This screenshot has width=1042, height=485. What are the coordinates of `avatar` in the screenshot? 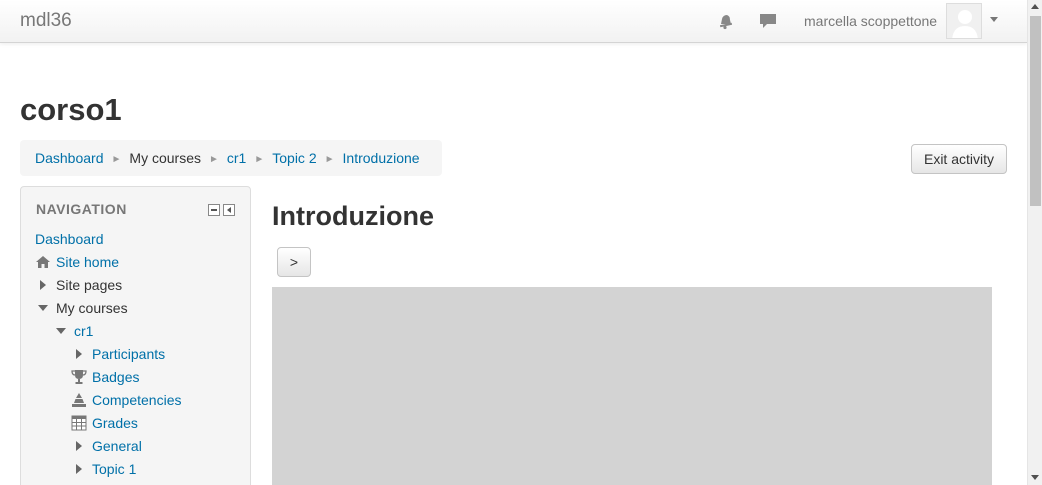 It's located at (964, 21).